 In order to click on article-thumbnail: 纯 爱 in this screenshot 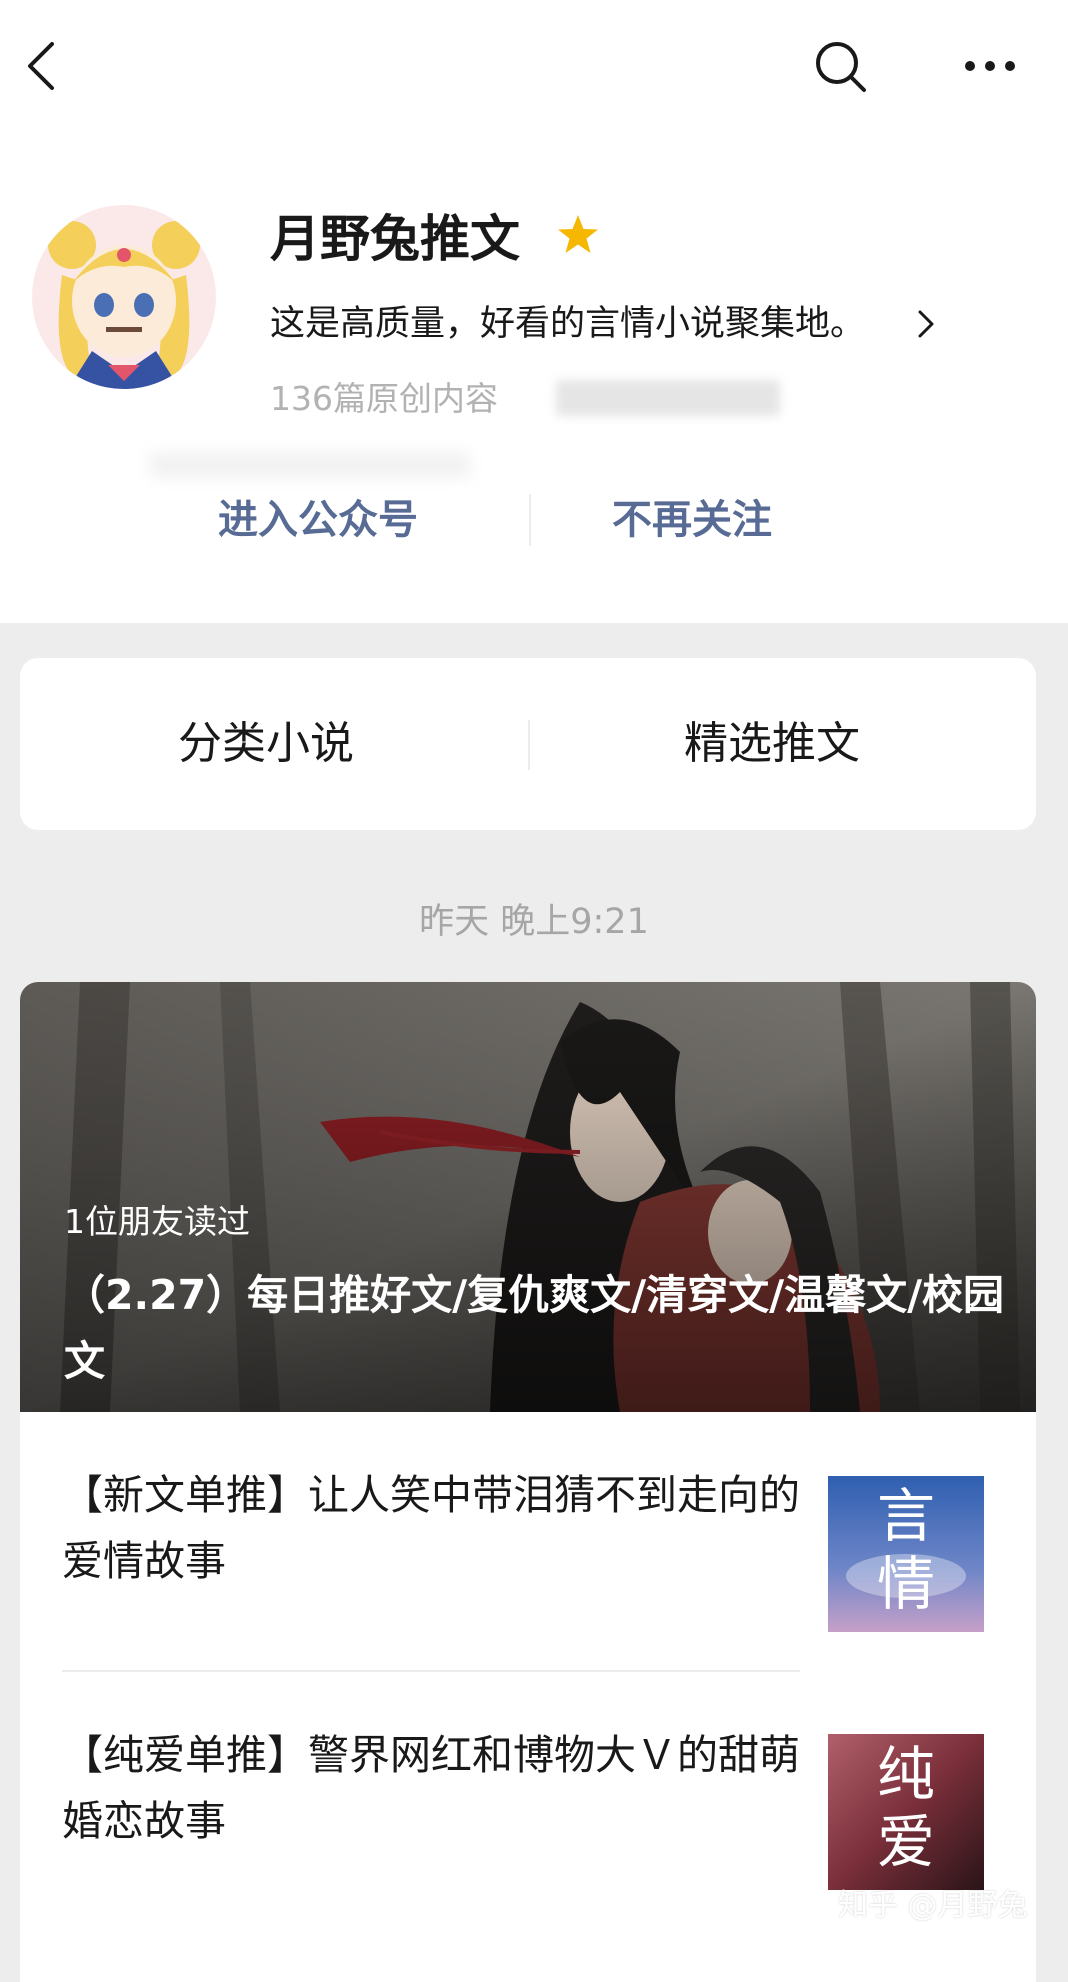, I will do `click(906, 1812)`.